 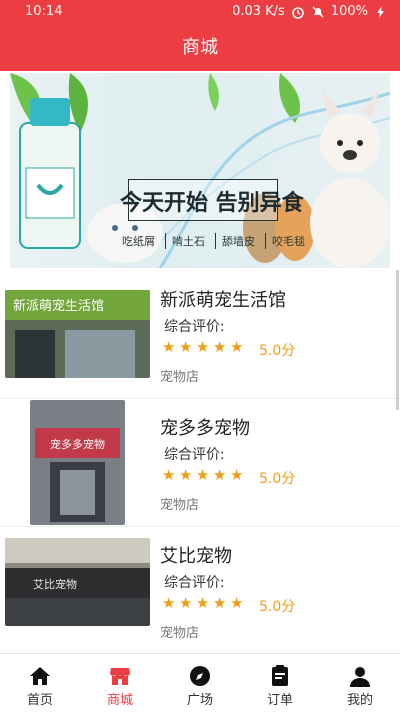 What do you see at coordinates (77, 462) in the screenshot?
I see `shop-photo: 宠多多宠物` at bounding box center [77, 462].